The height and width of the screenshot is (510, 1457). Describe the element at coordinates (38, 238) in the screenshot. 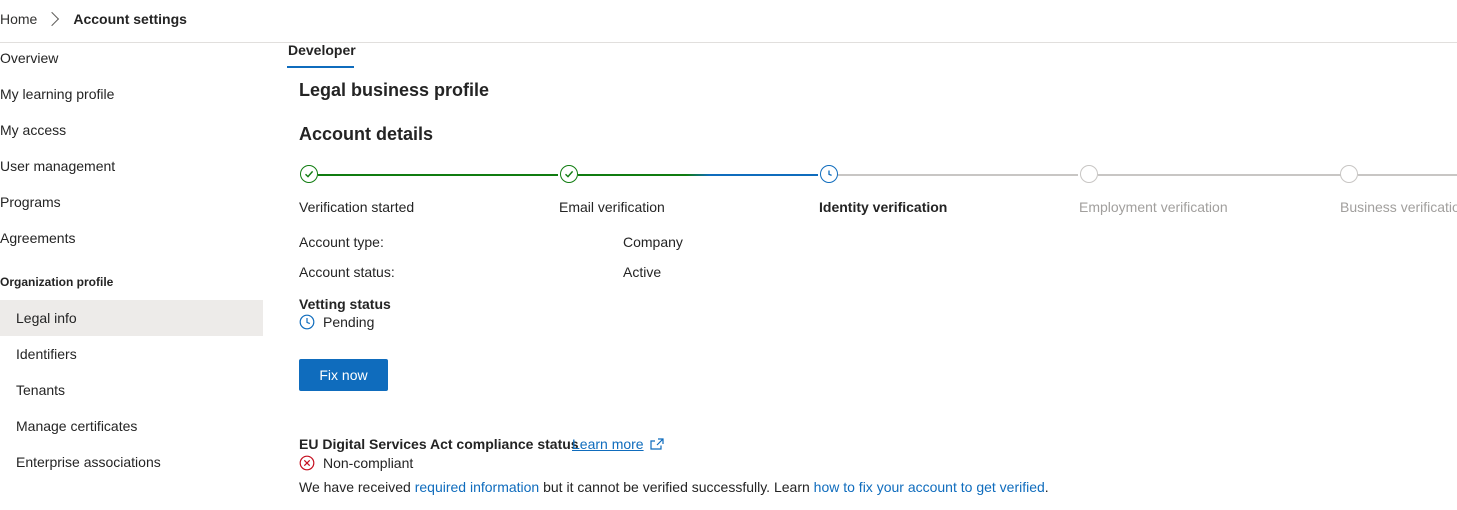

I see `sidebar-item-label: Agreements` at that location.